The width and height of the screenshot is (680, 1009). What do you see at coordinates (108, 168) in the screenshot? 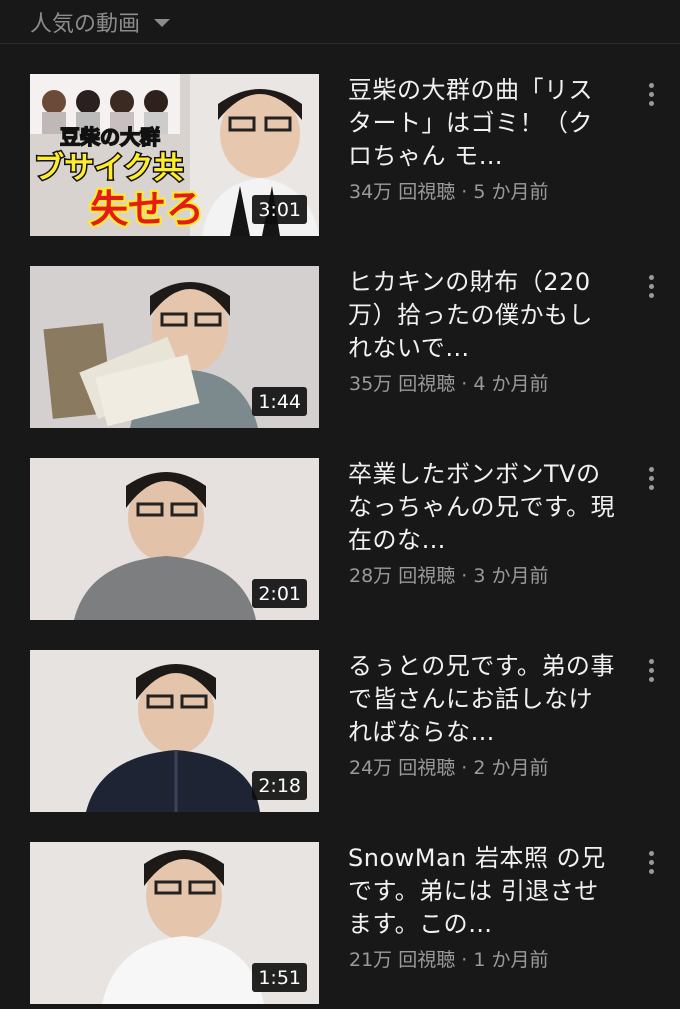
I see `thumb-overlay-mid: ブサイク共` at bounding box center [108, 168].